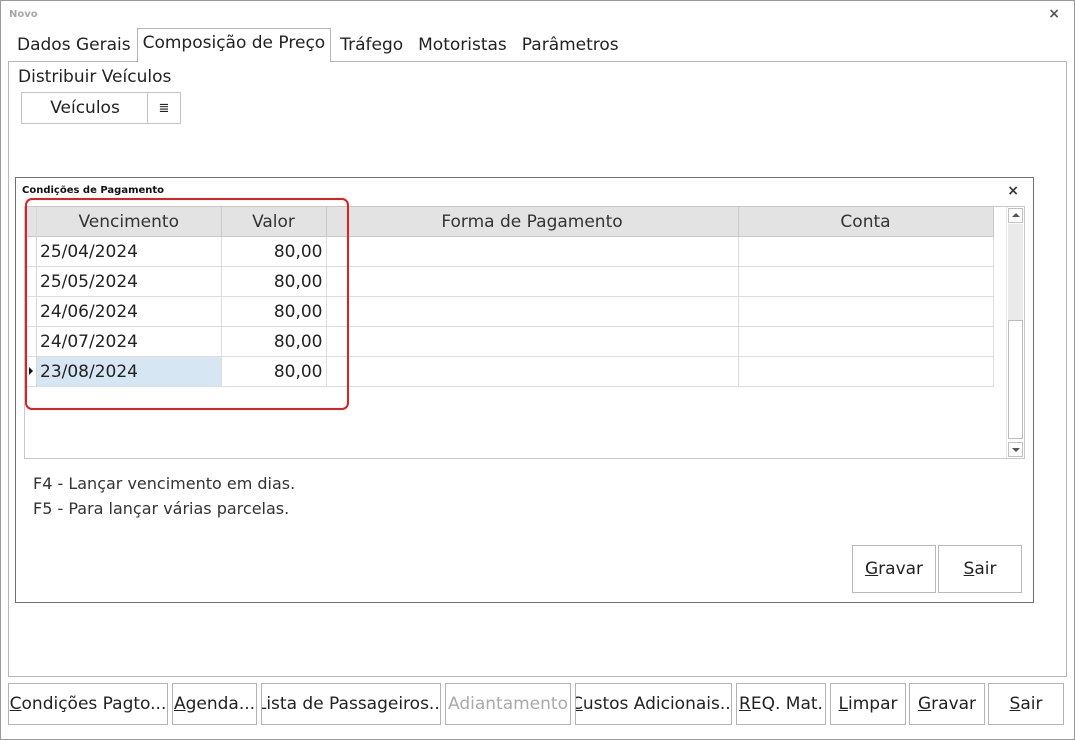  I want to click on sair-button: Sair, so click(1026, 704).